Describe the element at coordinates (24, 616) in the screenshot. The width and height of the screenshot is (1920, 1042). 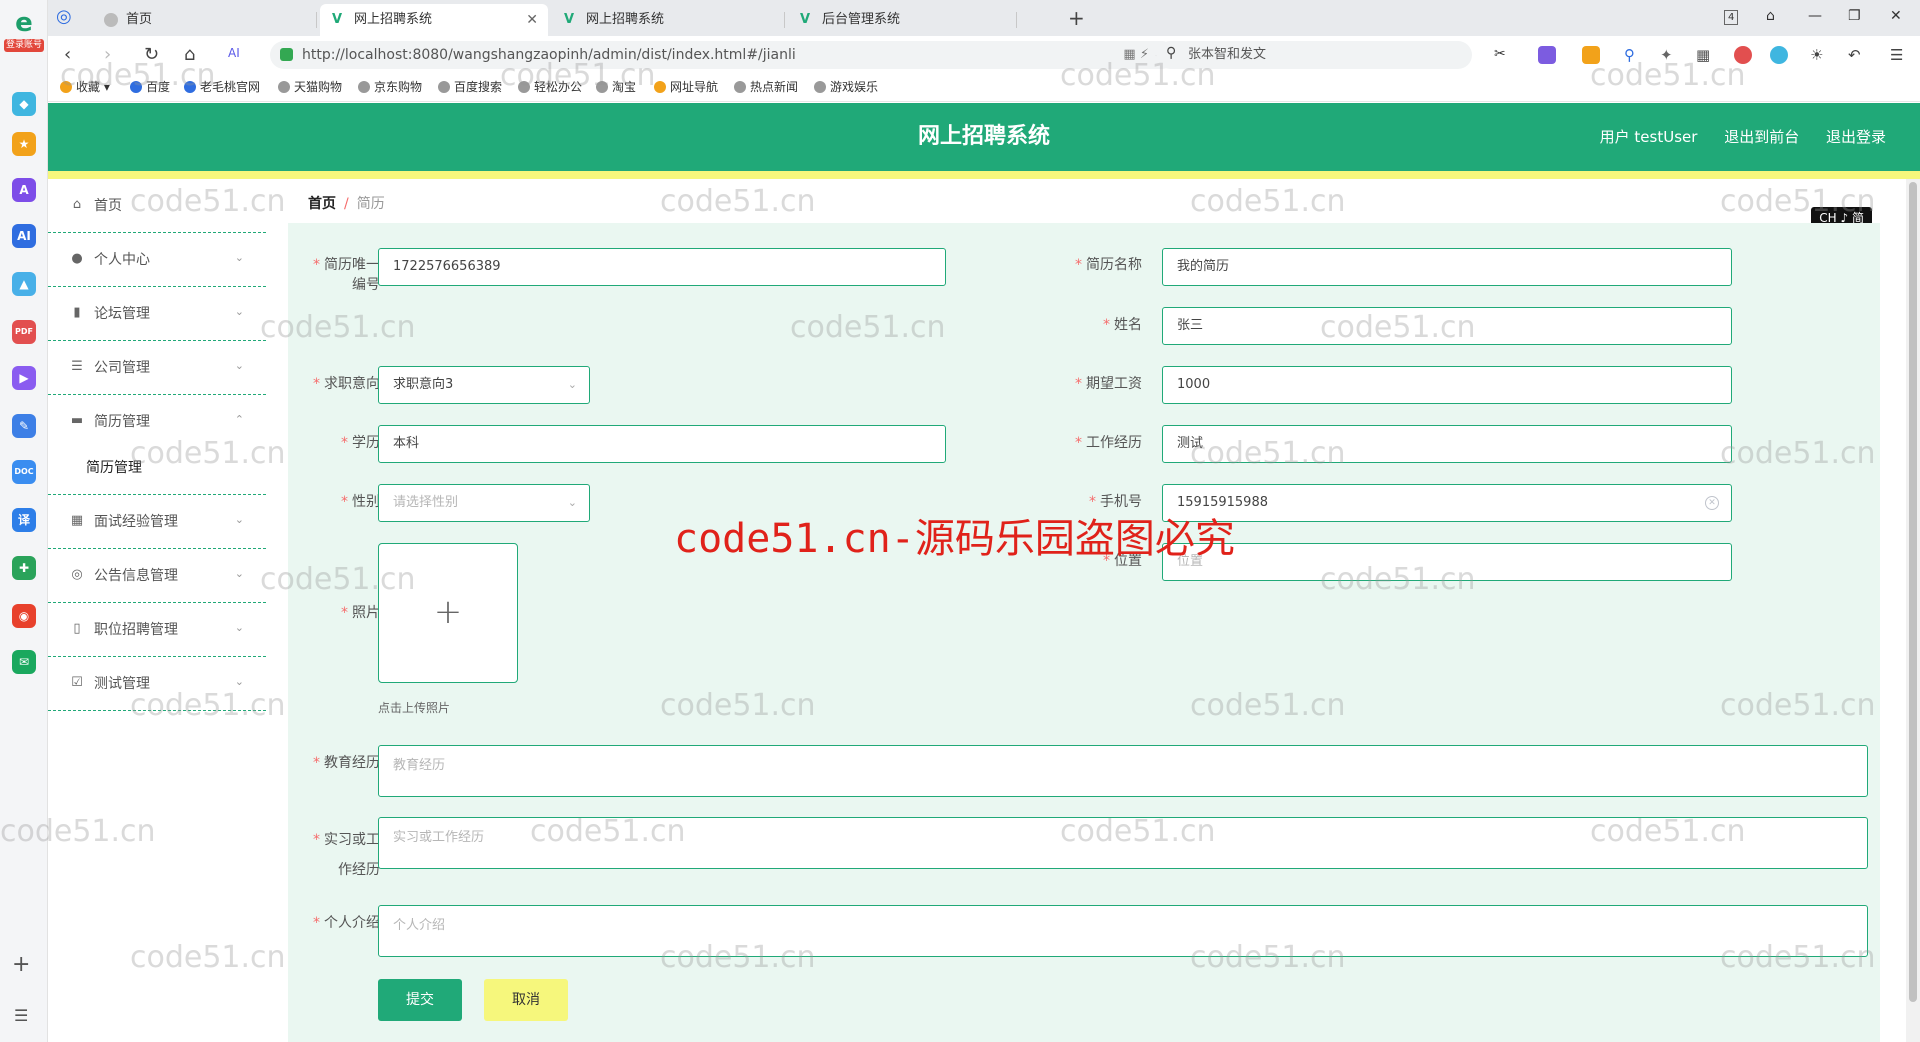
I see `weibo-icon: ◉` at that location.